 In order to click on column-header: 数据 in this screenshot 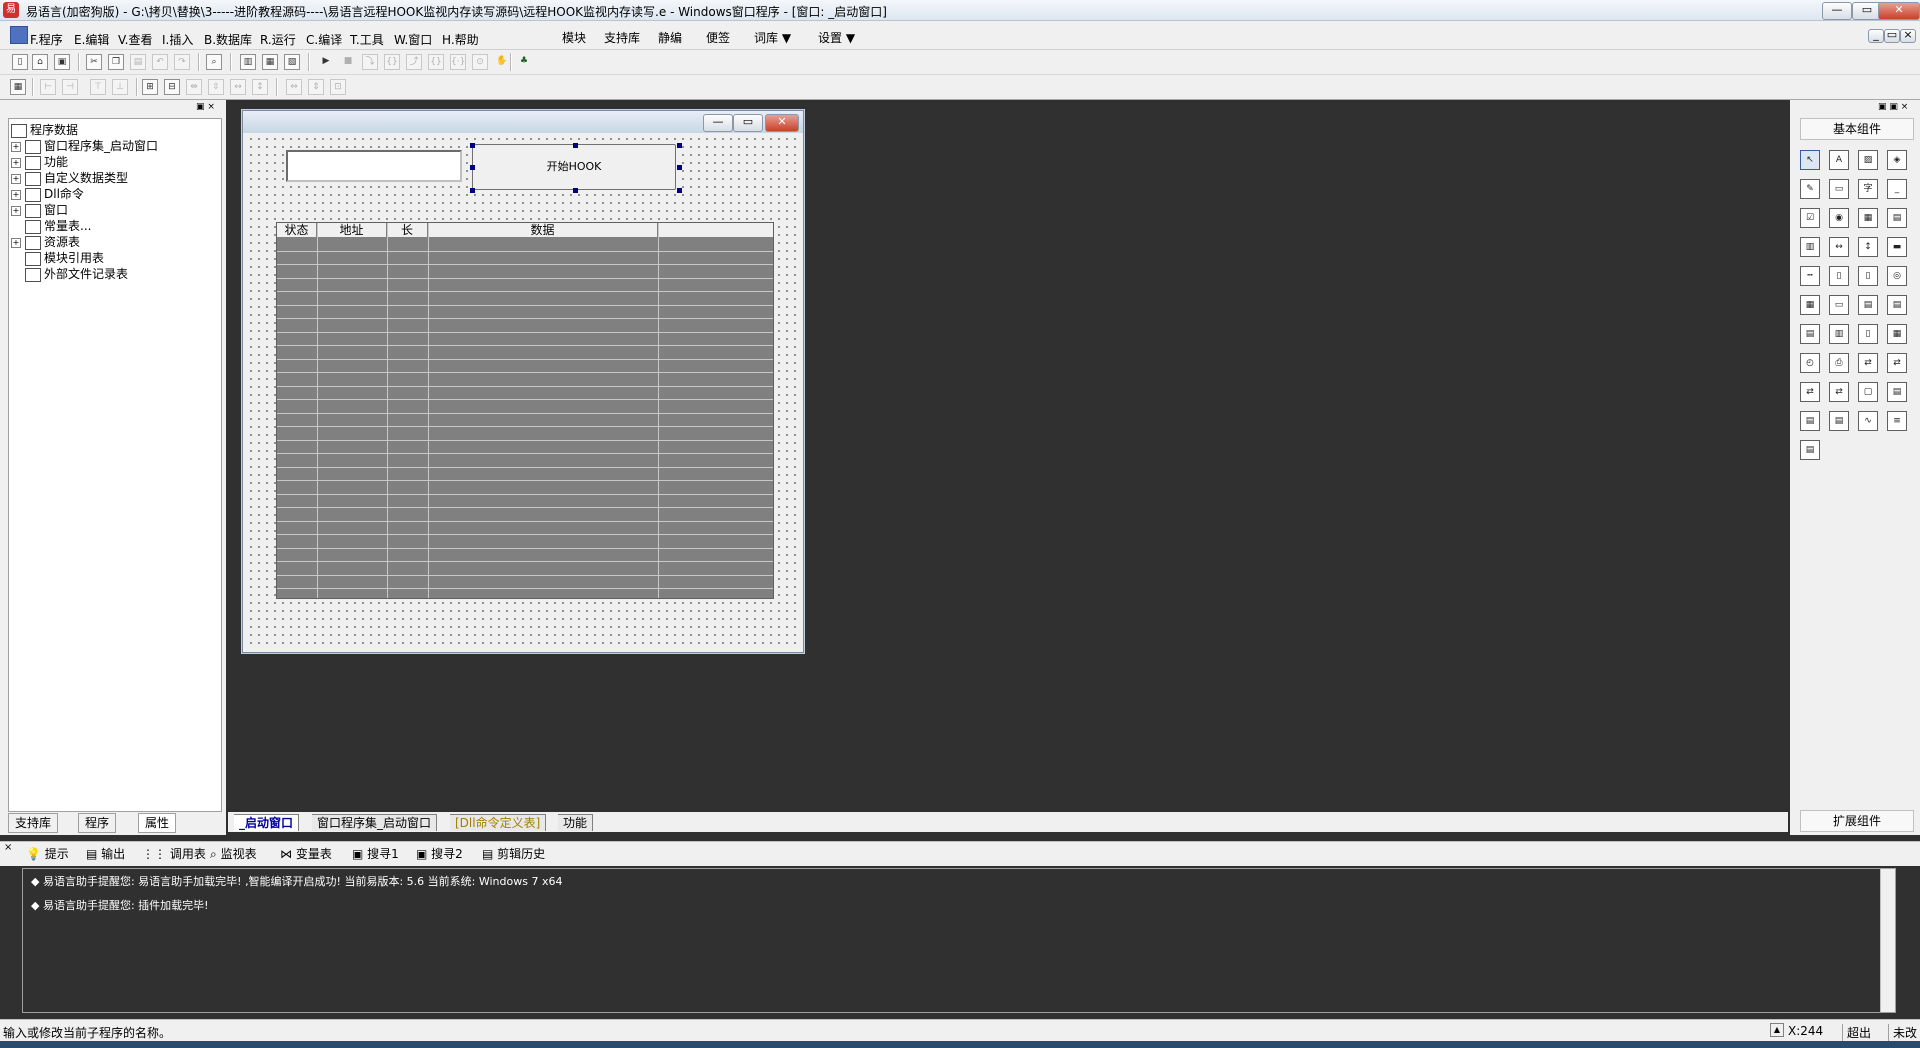, I will do `click(543, 230)`.